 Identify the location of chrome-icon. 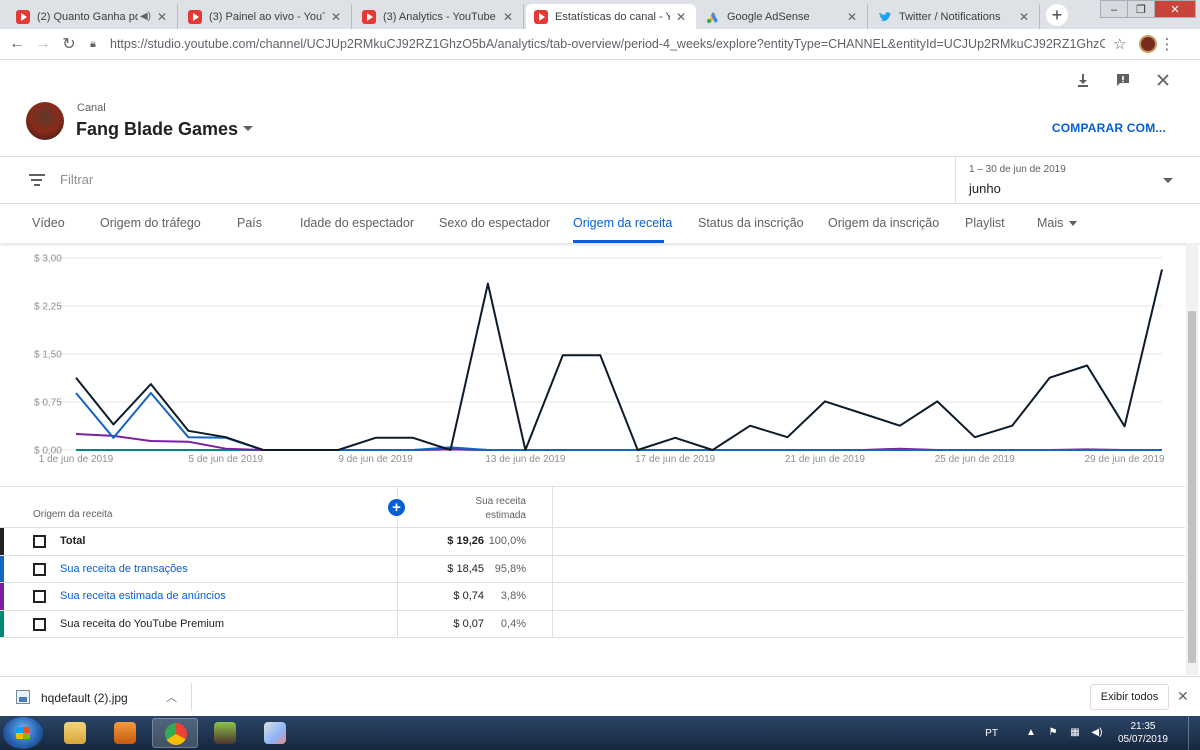
(176, 734).